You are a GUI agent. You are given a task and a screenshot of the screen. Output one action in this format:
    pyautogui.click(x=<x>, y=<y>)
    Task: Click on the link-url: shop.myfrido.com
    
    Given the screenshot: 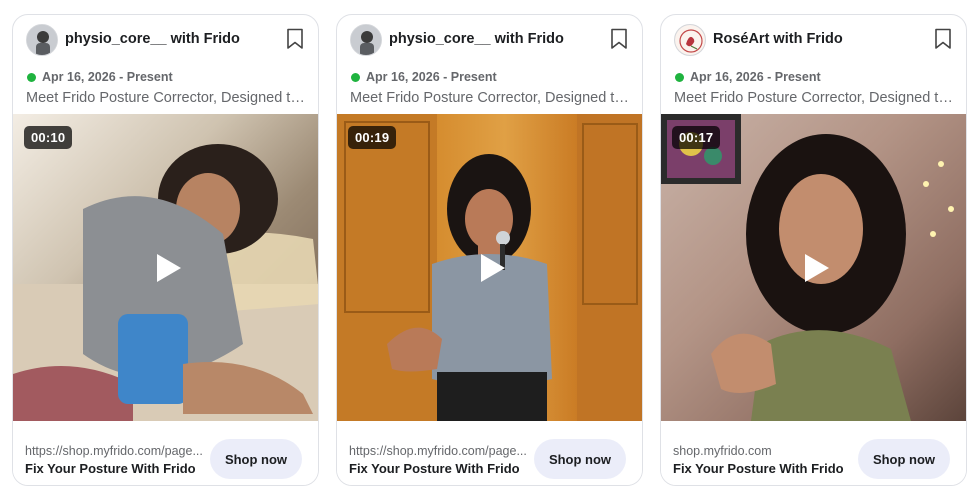 What is the action you would take?
    pyautogui.click(x=722, y=451)
    